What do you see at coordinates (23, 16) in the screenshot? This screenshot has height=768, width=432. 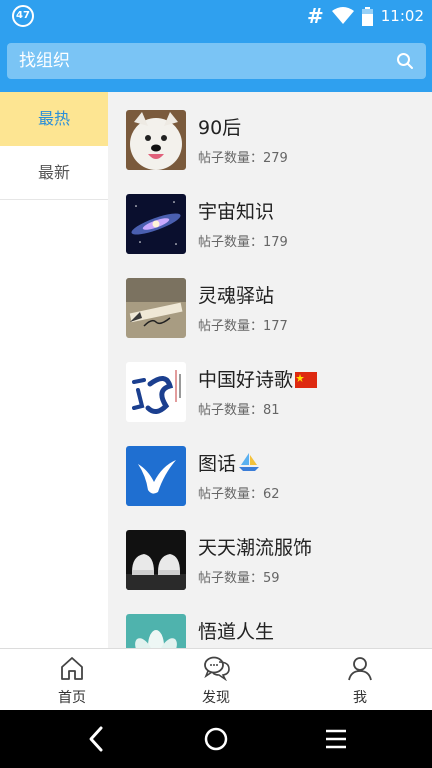 I see `notification-badge: 47` at bounding box center [23, 16].